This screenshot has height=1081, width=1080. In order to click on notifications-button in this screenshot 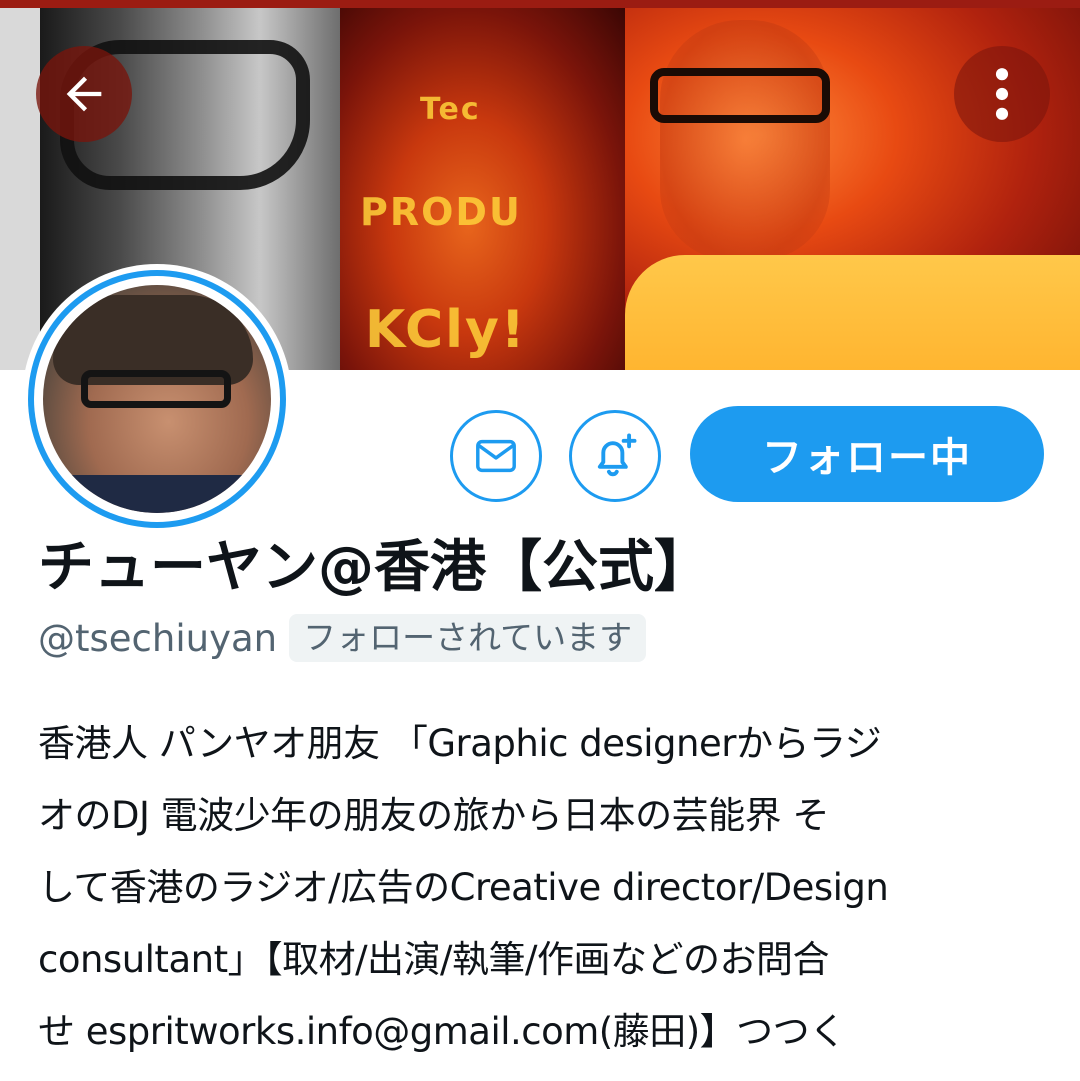, I will do `click(615, 456)`.